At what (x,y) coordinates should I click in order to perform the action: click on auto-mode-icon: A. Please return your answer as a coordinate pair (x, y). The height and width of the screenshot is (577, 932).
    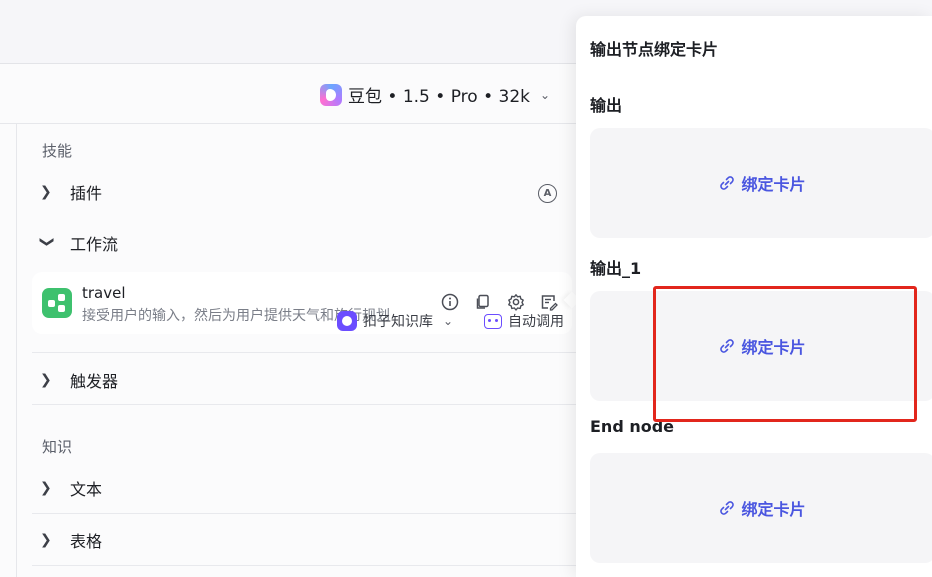
    Looking at the image, I should click on (547, 193).